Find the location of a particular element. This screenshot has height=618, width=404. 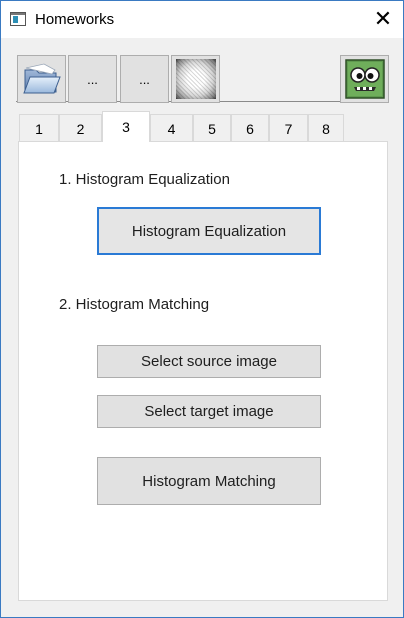

histogram-matching-button-label: Histogram Matching is located at coordinates (209, 481).